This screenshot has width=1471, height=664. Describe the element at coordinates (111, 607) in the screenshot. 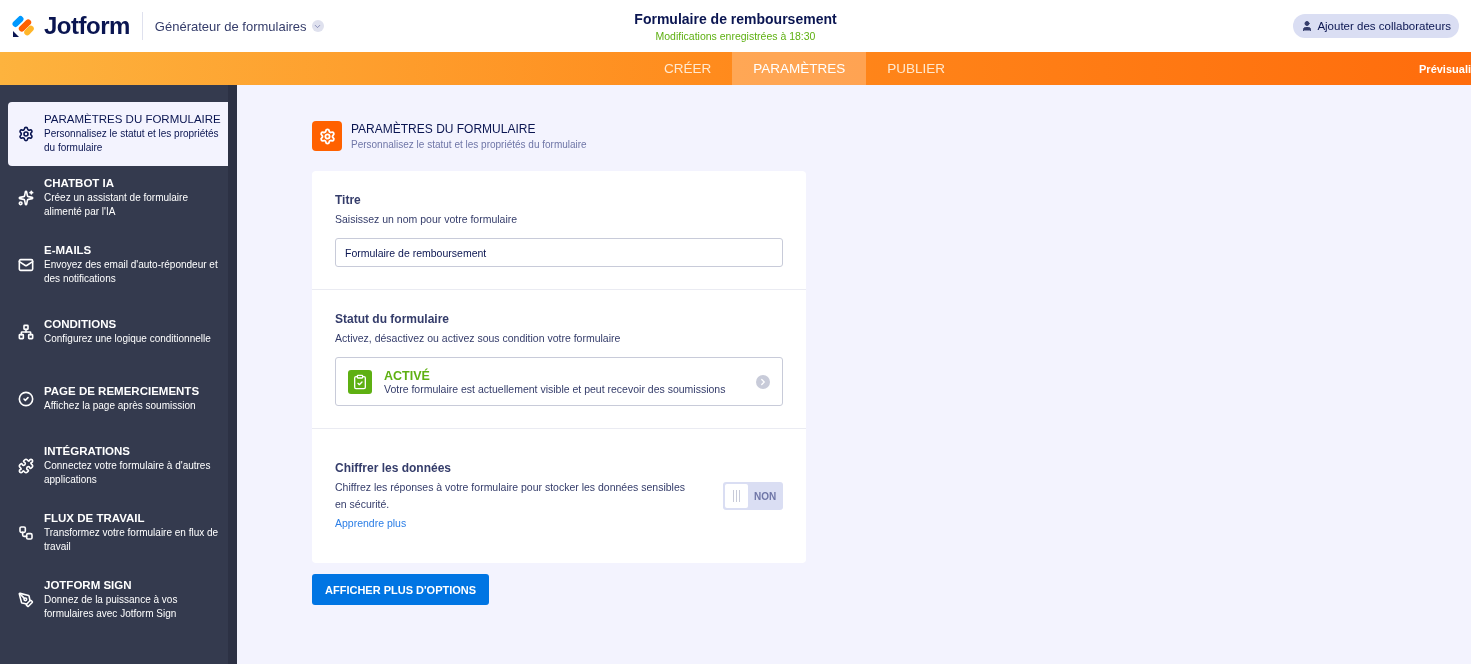

I see `item-description: Donnez de la puissance à vos formulaires avec Jotform Sign` at that location.